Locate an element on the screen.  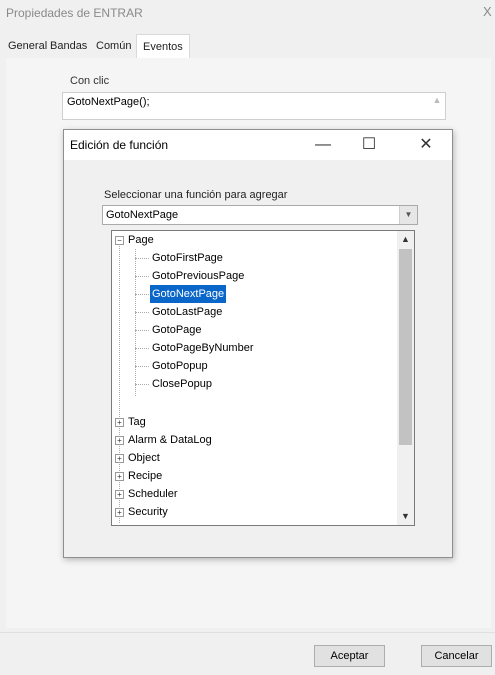
tree-group-object: Object is located at coordinates (144, 458).